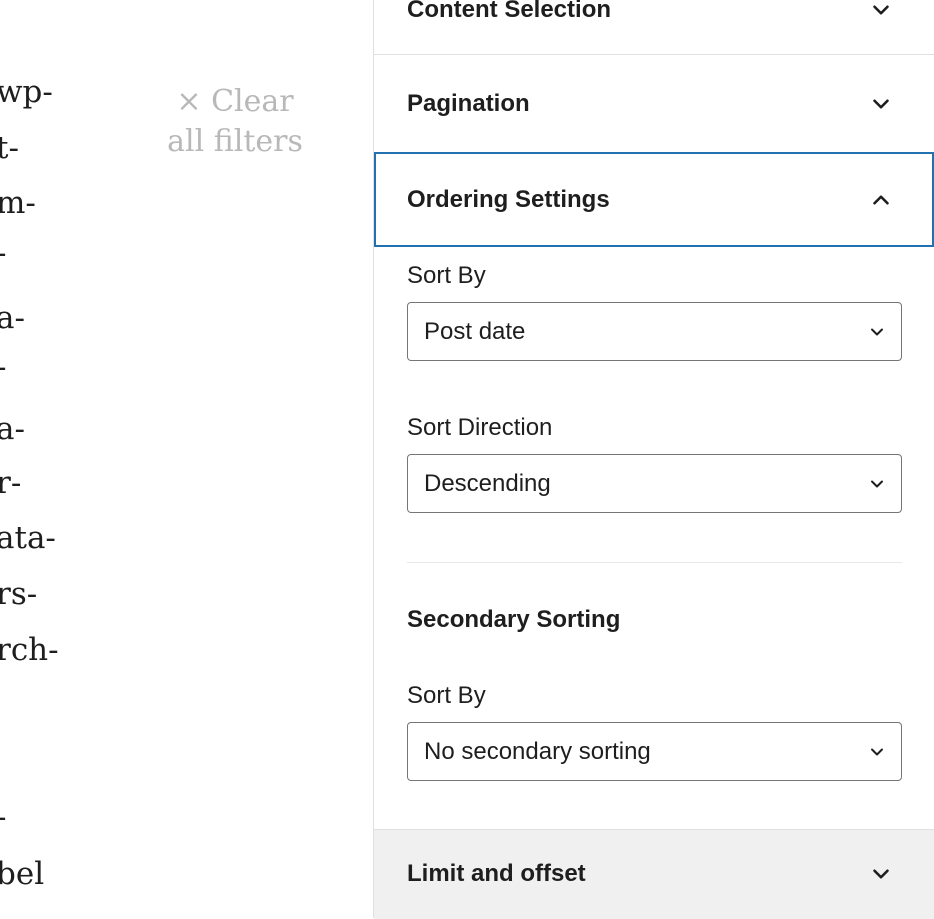 The width and height of the screenshot is (934, 919). I want to click on panel-title: Content Selection, so click(509, 11).